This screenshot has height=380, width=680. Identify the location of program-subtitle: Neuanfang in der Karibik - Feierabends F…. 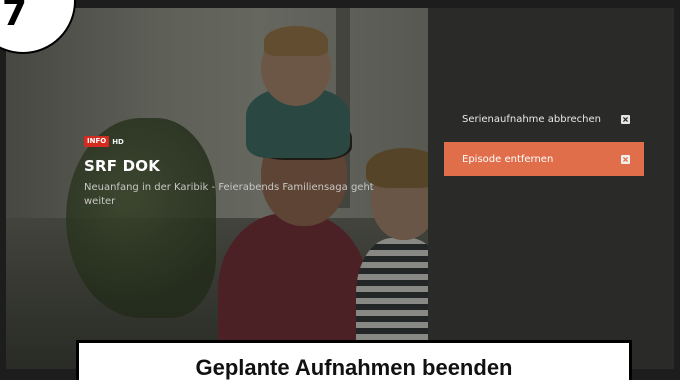
(229, 194).